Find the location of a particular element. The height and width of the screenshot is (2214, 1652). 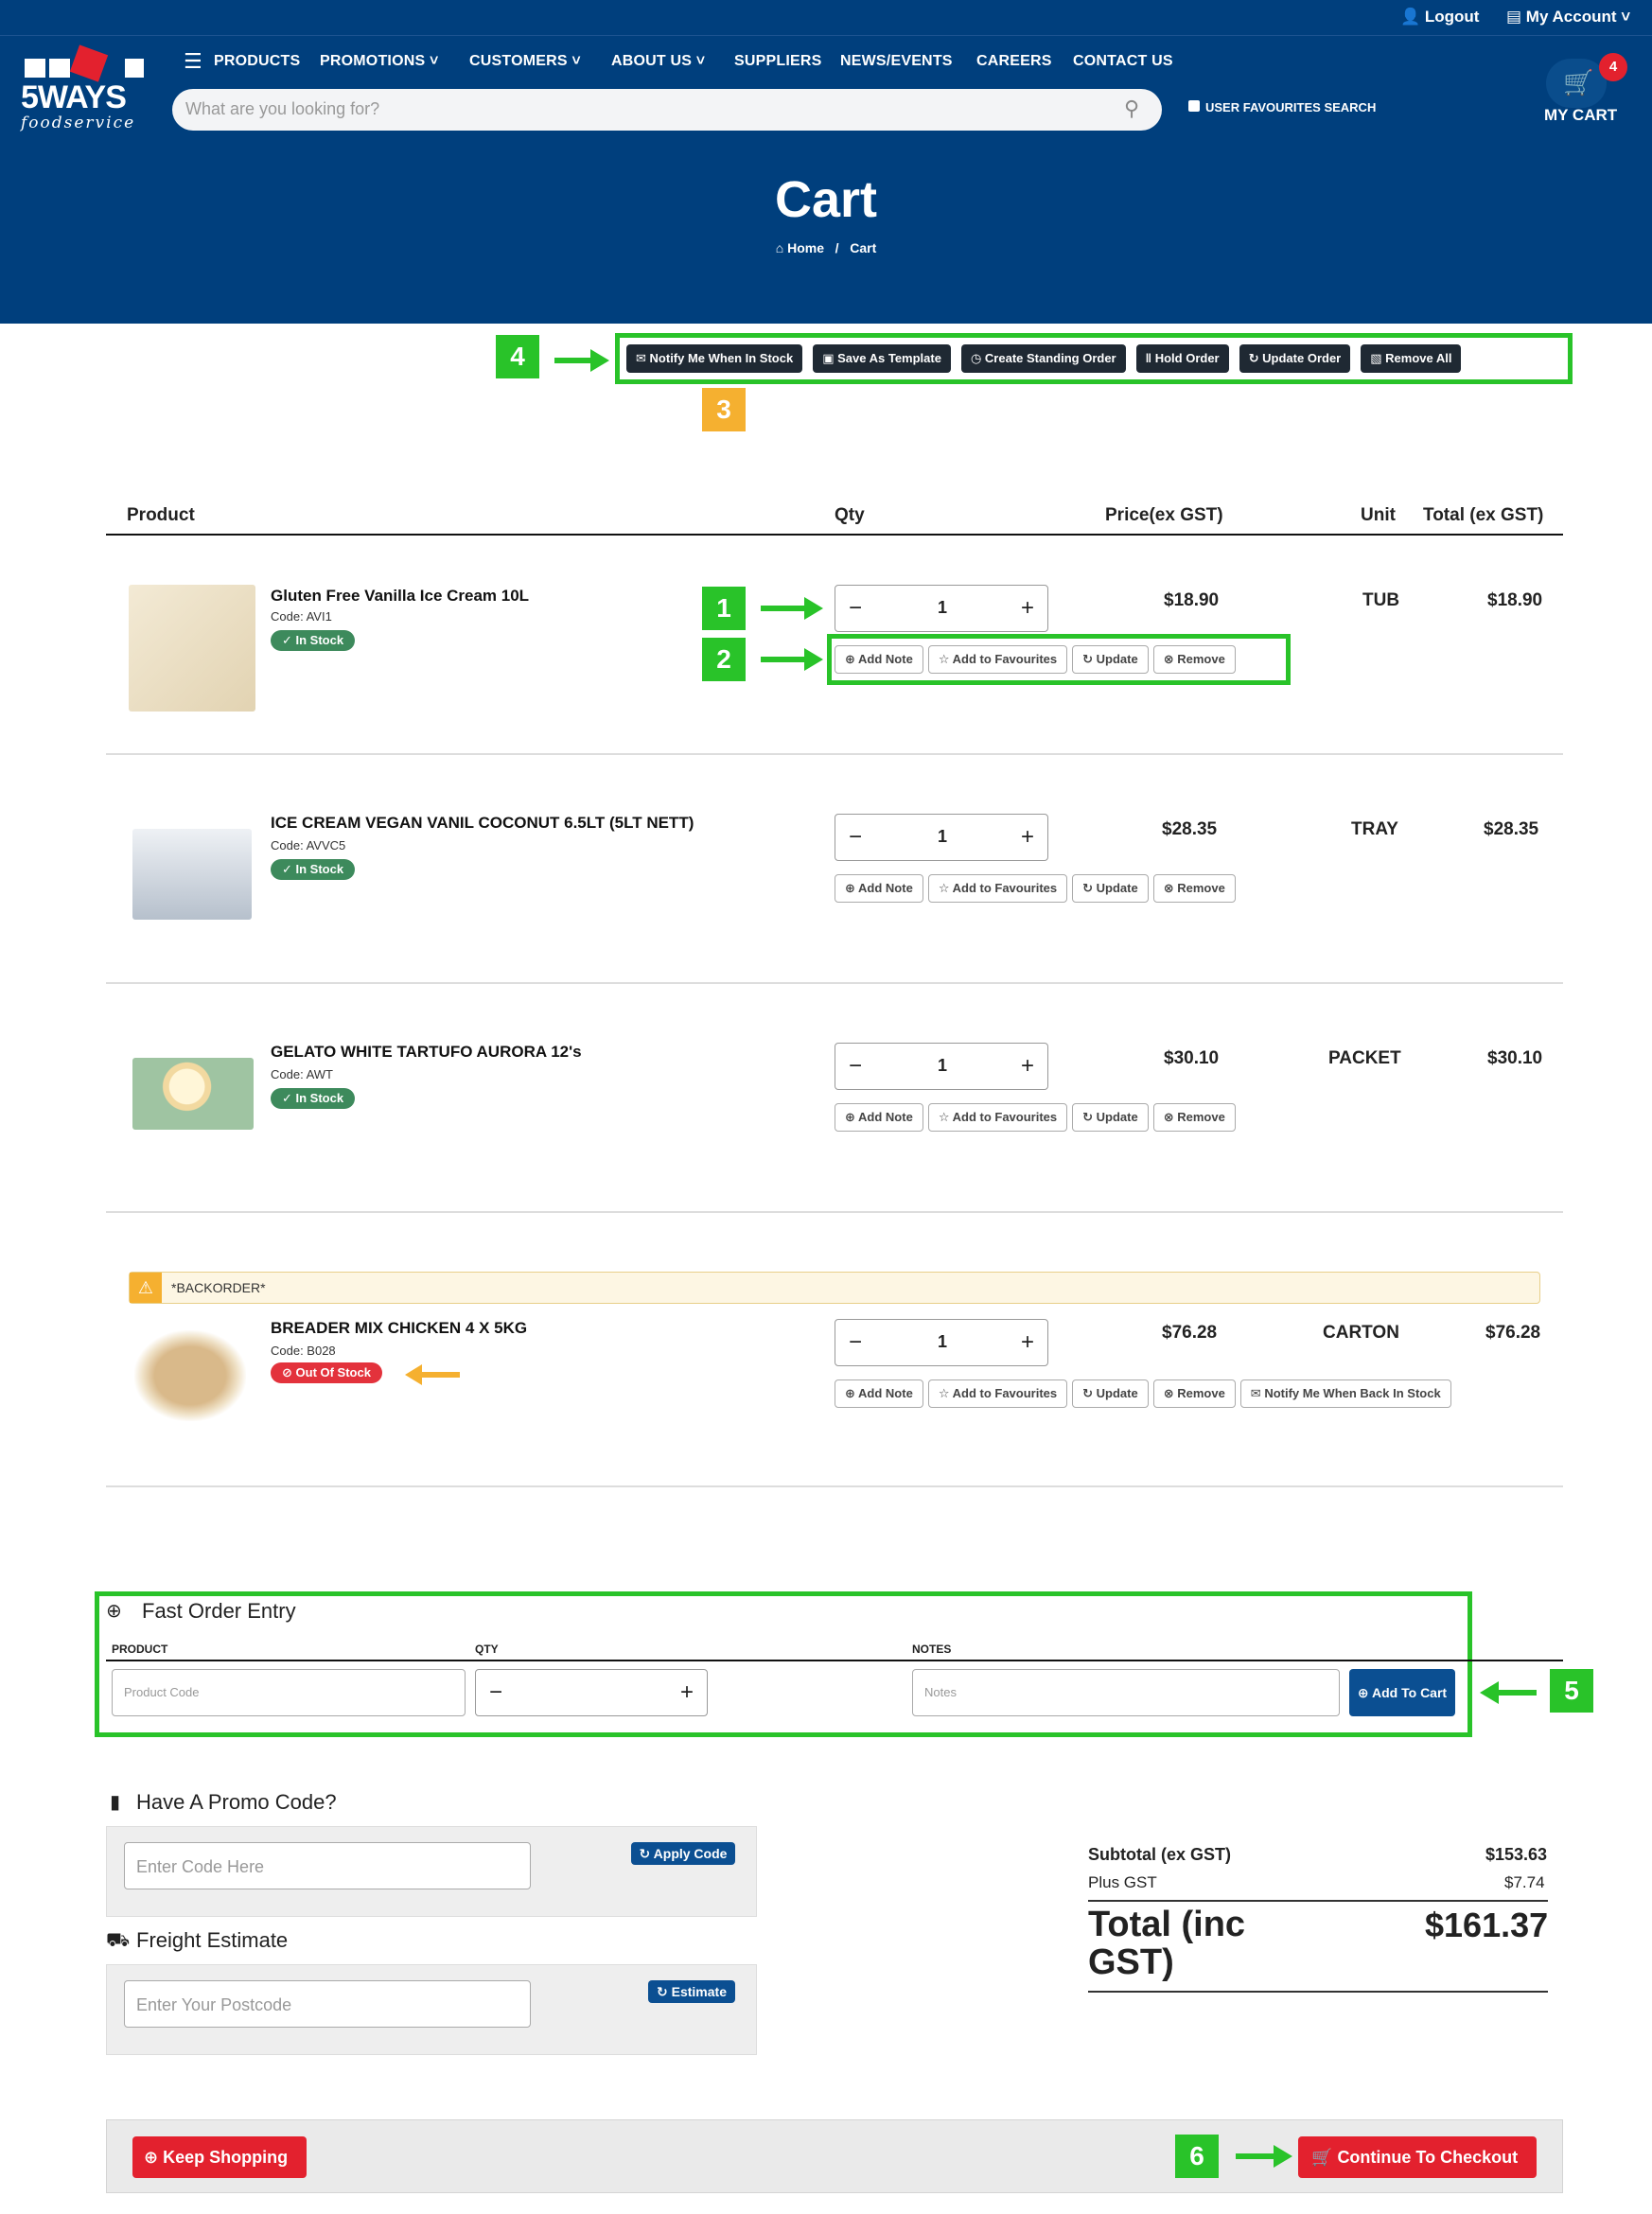

nav-contact-us: CONTACT US is located at coordinates (1123, 61).